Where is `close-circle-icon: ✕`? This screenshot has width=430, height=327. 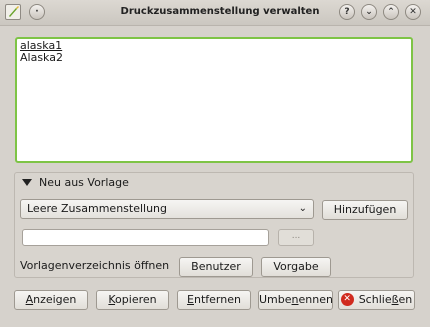 close-circle-icon: ✕ is located at coordinates (347, 299).